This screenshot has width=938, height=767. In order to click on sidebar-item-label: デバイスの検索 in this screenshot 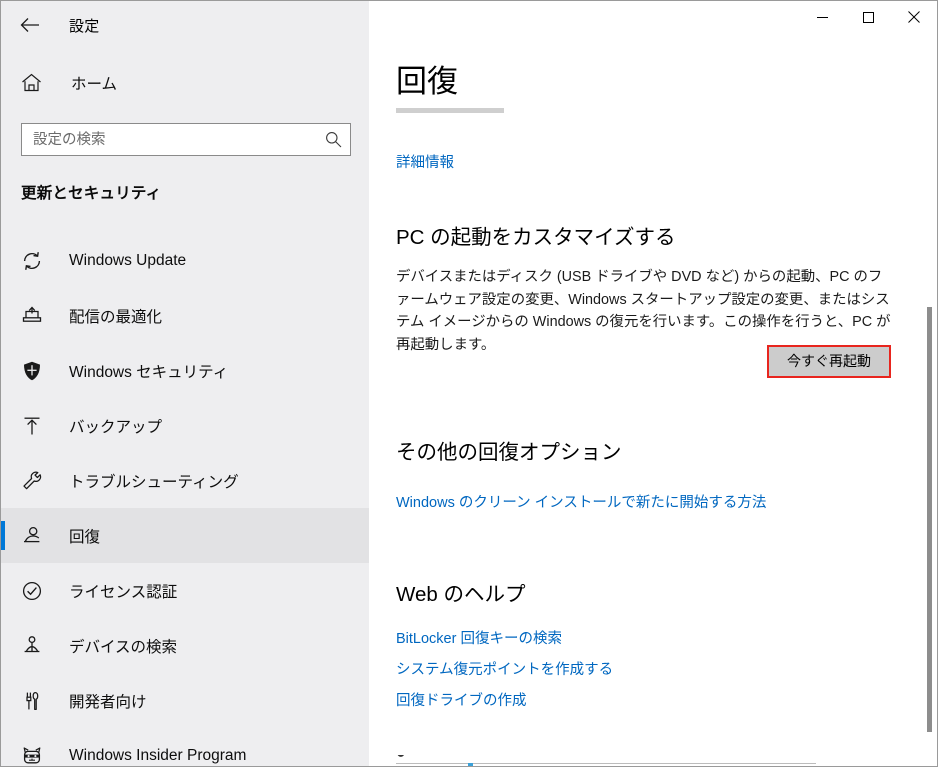, I will do `click(123, 647)`.